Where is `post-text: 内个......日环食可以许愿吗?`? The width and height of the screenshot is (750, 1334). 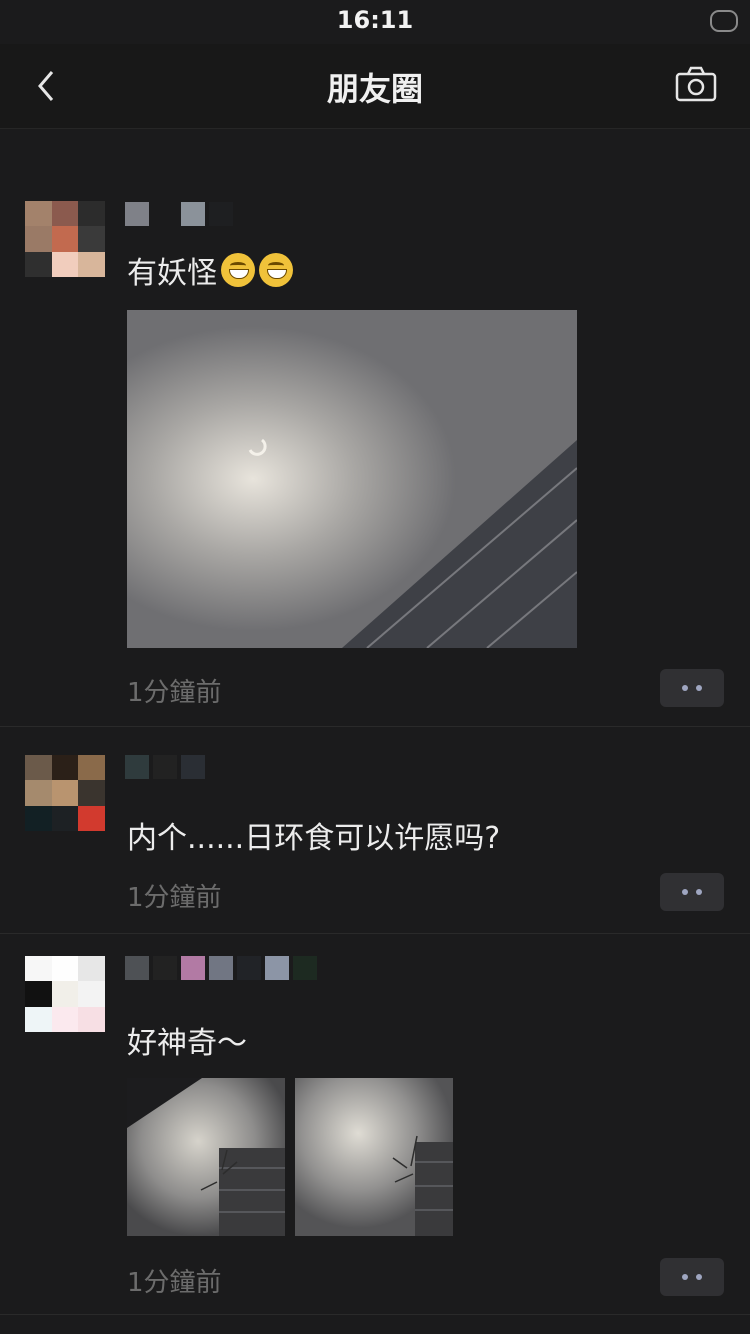
post-text: 内个......日环食可以许愿吗? is located at coordinates (314, 838).